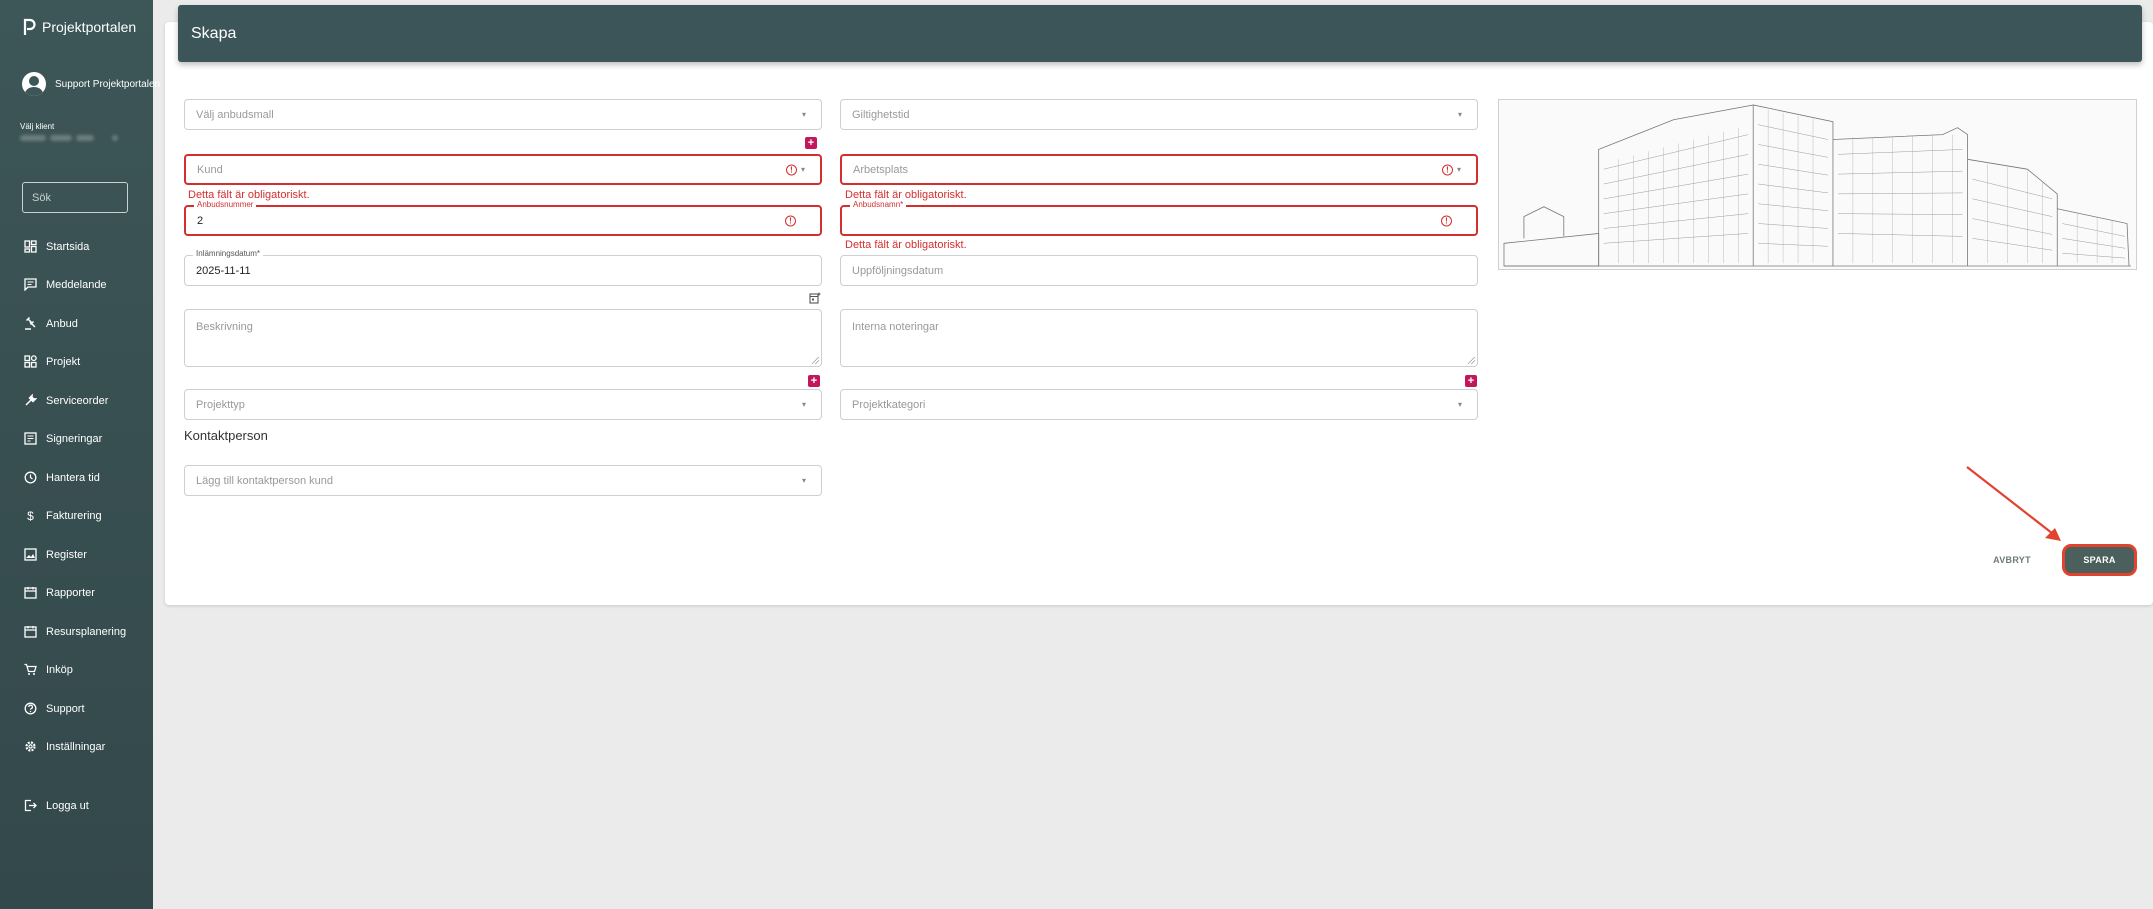 This screenshot has height=909, width=2153. I want to click on sidebar-item-startsida: Startsida, so click(56, 246).